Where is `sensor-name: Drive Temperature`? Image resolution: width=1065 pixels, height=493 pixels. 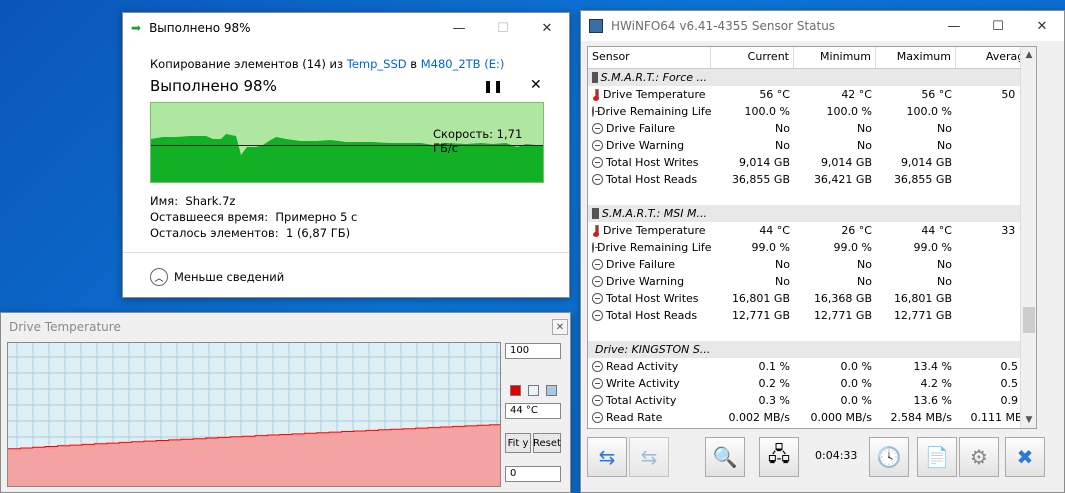 sensor-name: Drive Temperature is located at coordinates (649, 230).